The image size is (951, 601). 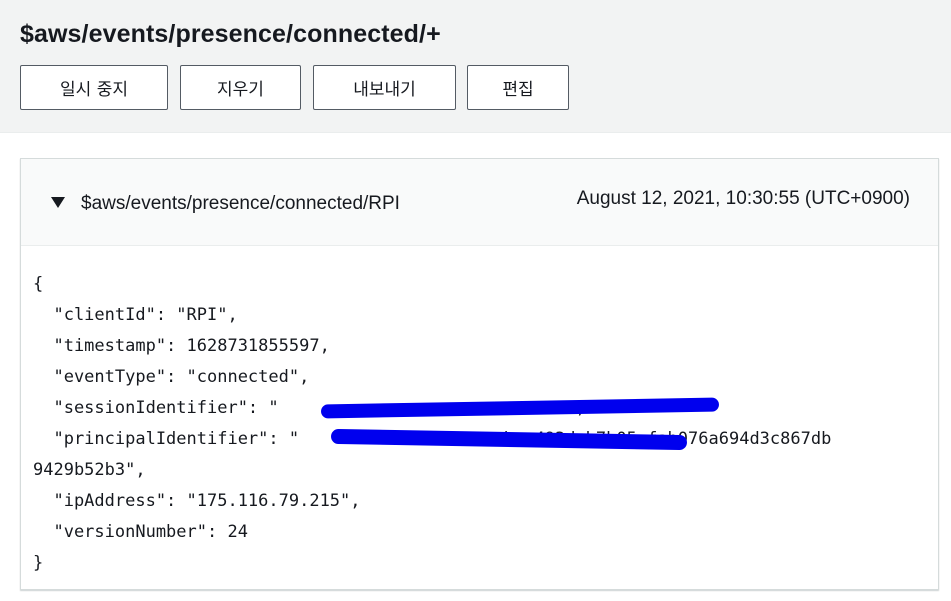 I want to click on page-title: $aws/events/presence/connected/+, so click(x=230, y=34).